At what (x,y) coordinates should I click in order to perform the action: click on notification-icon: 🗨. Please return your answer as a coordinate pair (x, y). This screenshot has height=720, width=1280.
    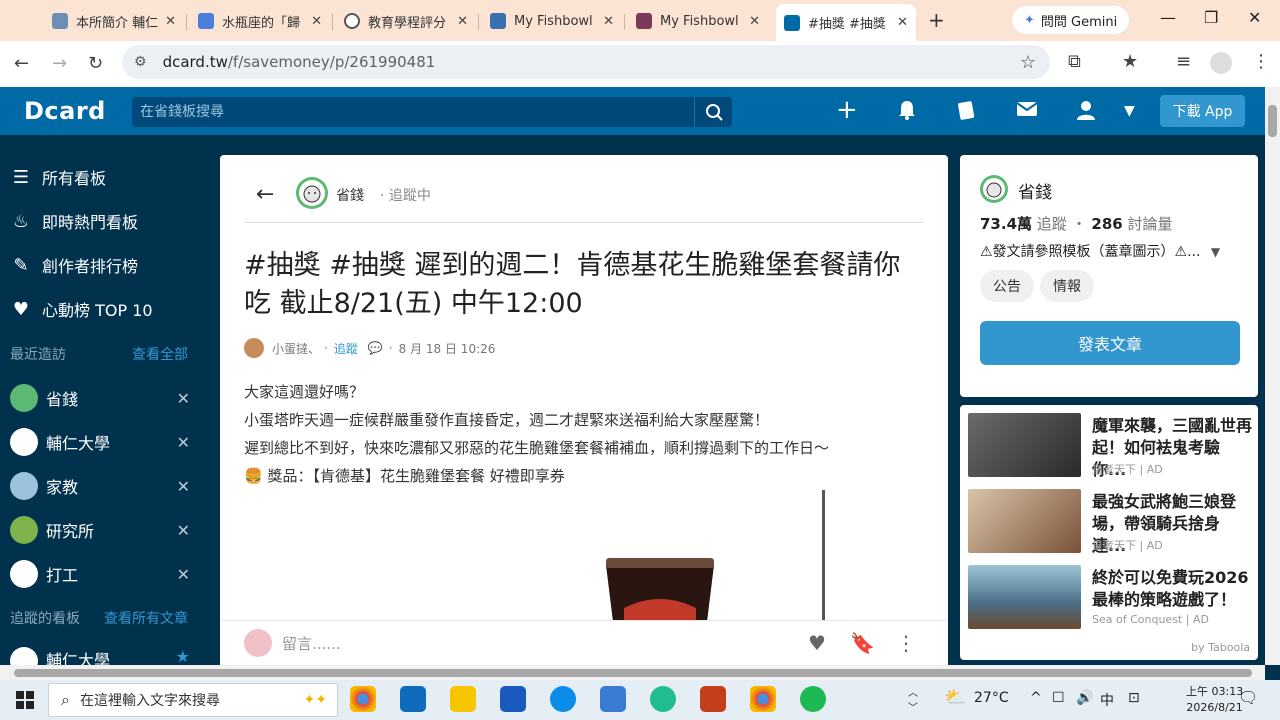
    Looking at the image, I should click on (1248, 697).